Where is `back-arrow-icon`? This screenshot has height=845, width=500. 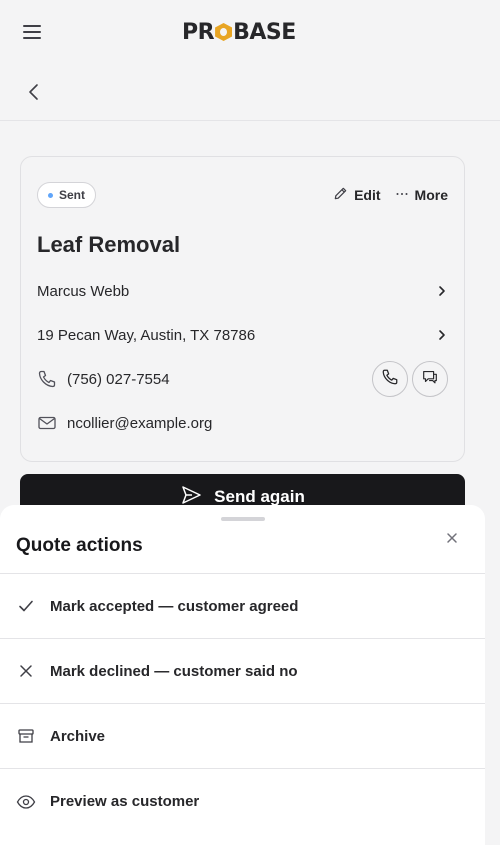
back-arrow-icon is located at coordinates (34, 92).